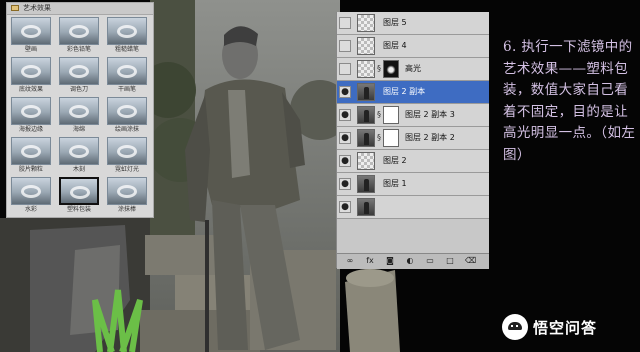  Describe the element at coordinates (450, 261) in the screenshot. I see `new-layer-icon: □` at that location.